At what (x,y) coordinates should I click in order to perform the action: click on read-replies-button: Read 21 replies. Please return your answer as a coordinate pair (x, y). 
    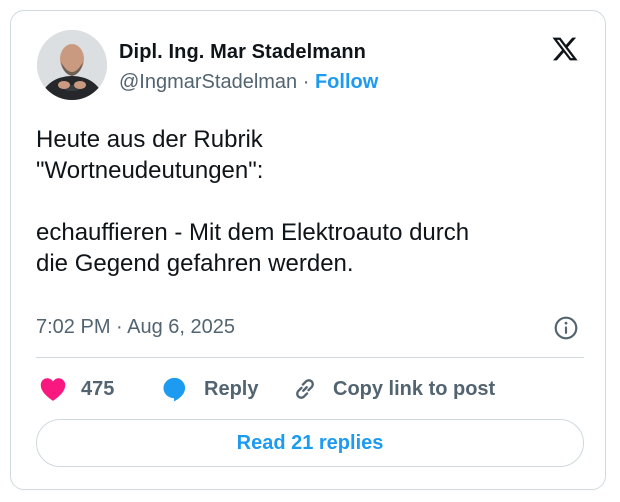
    Looking at the image, I should click on (310, 443).